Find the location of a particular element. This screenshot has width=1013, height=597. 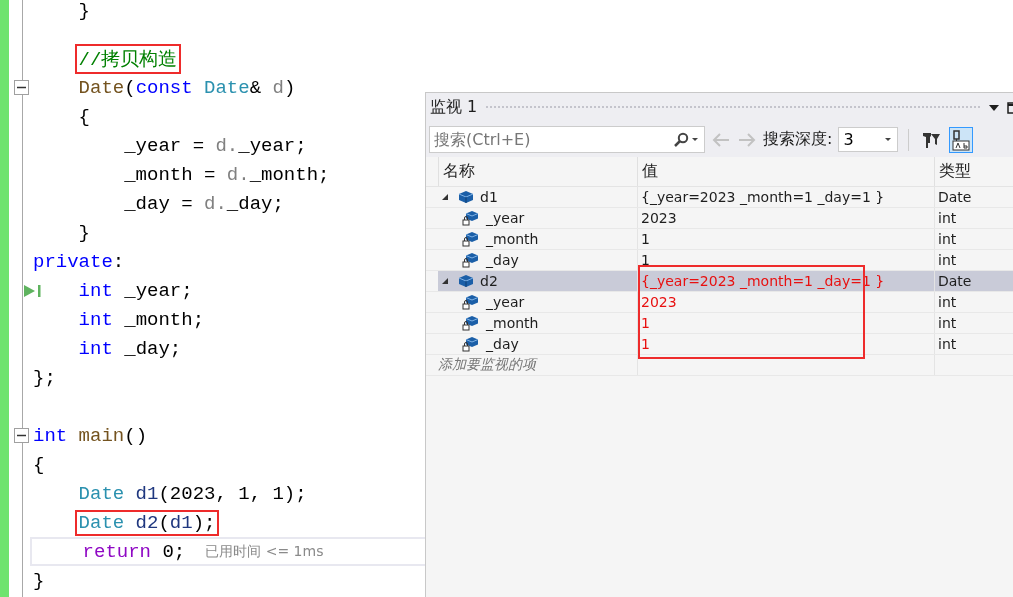

add-watch-placeholder: 添加要监视的项 is located at coordinates (537, 365).